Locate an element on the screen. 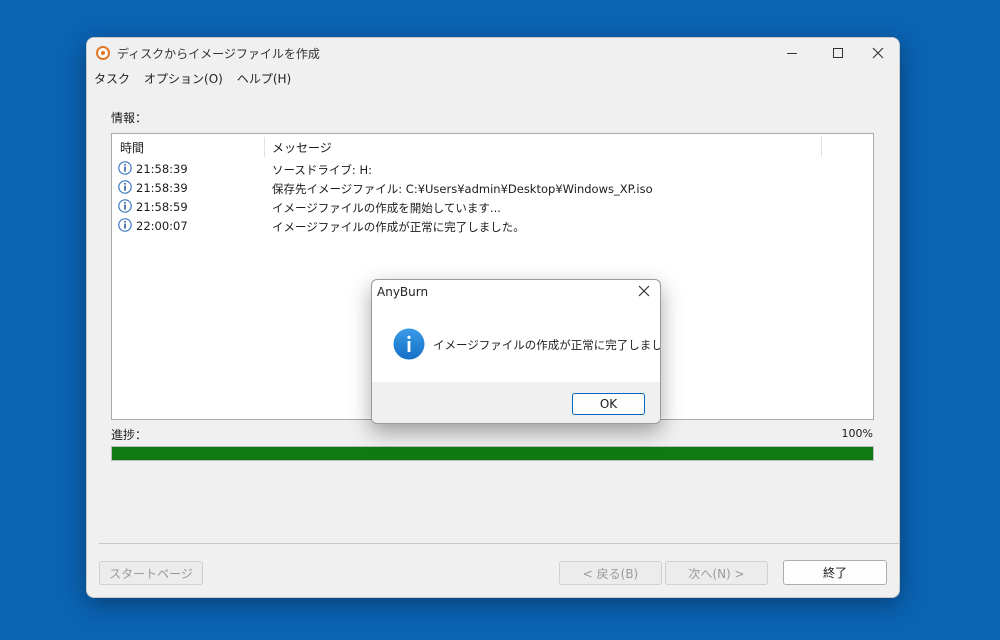 This screenshot has height=640, width=1000. start-page-button: スタートページ is located at coordinates (151, 573).